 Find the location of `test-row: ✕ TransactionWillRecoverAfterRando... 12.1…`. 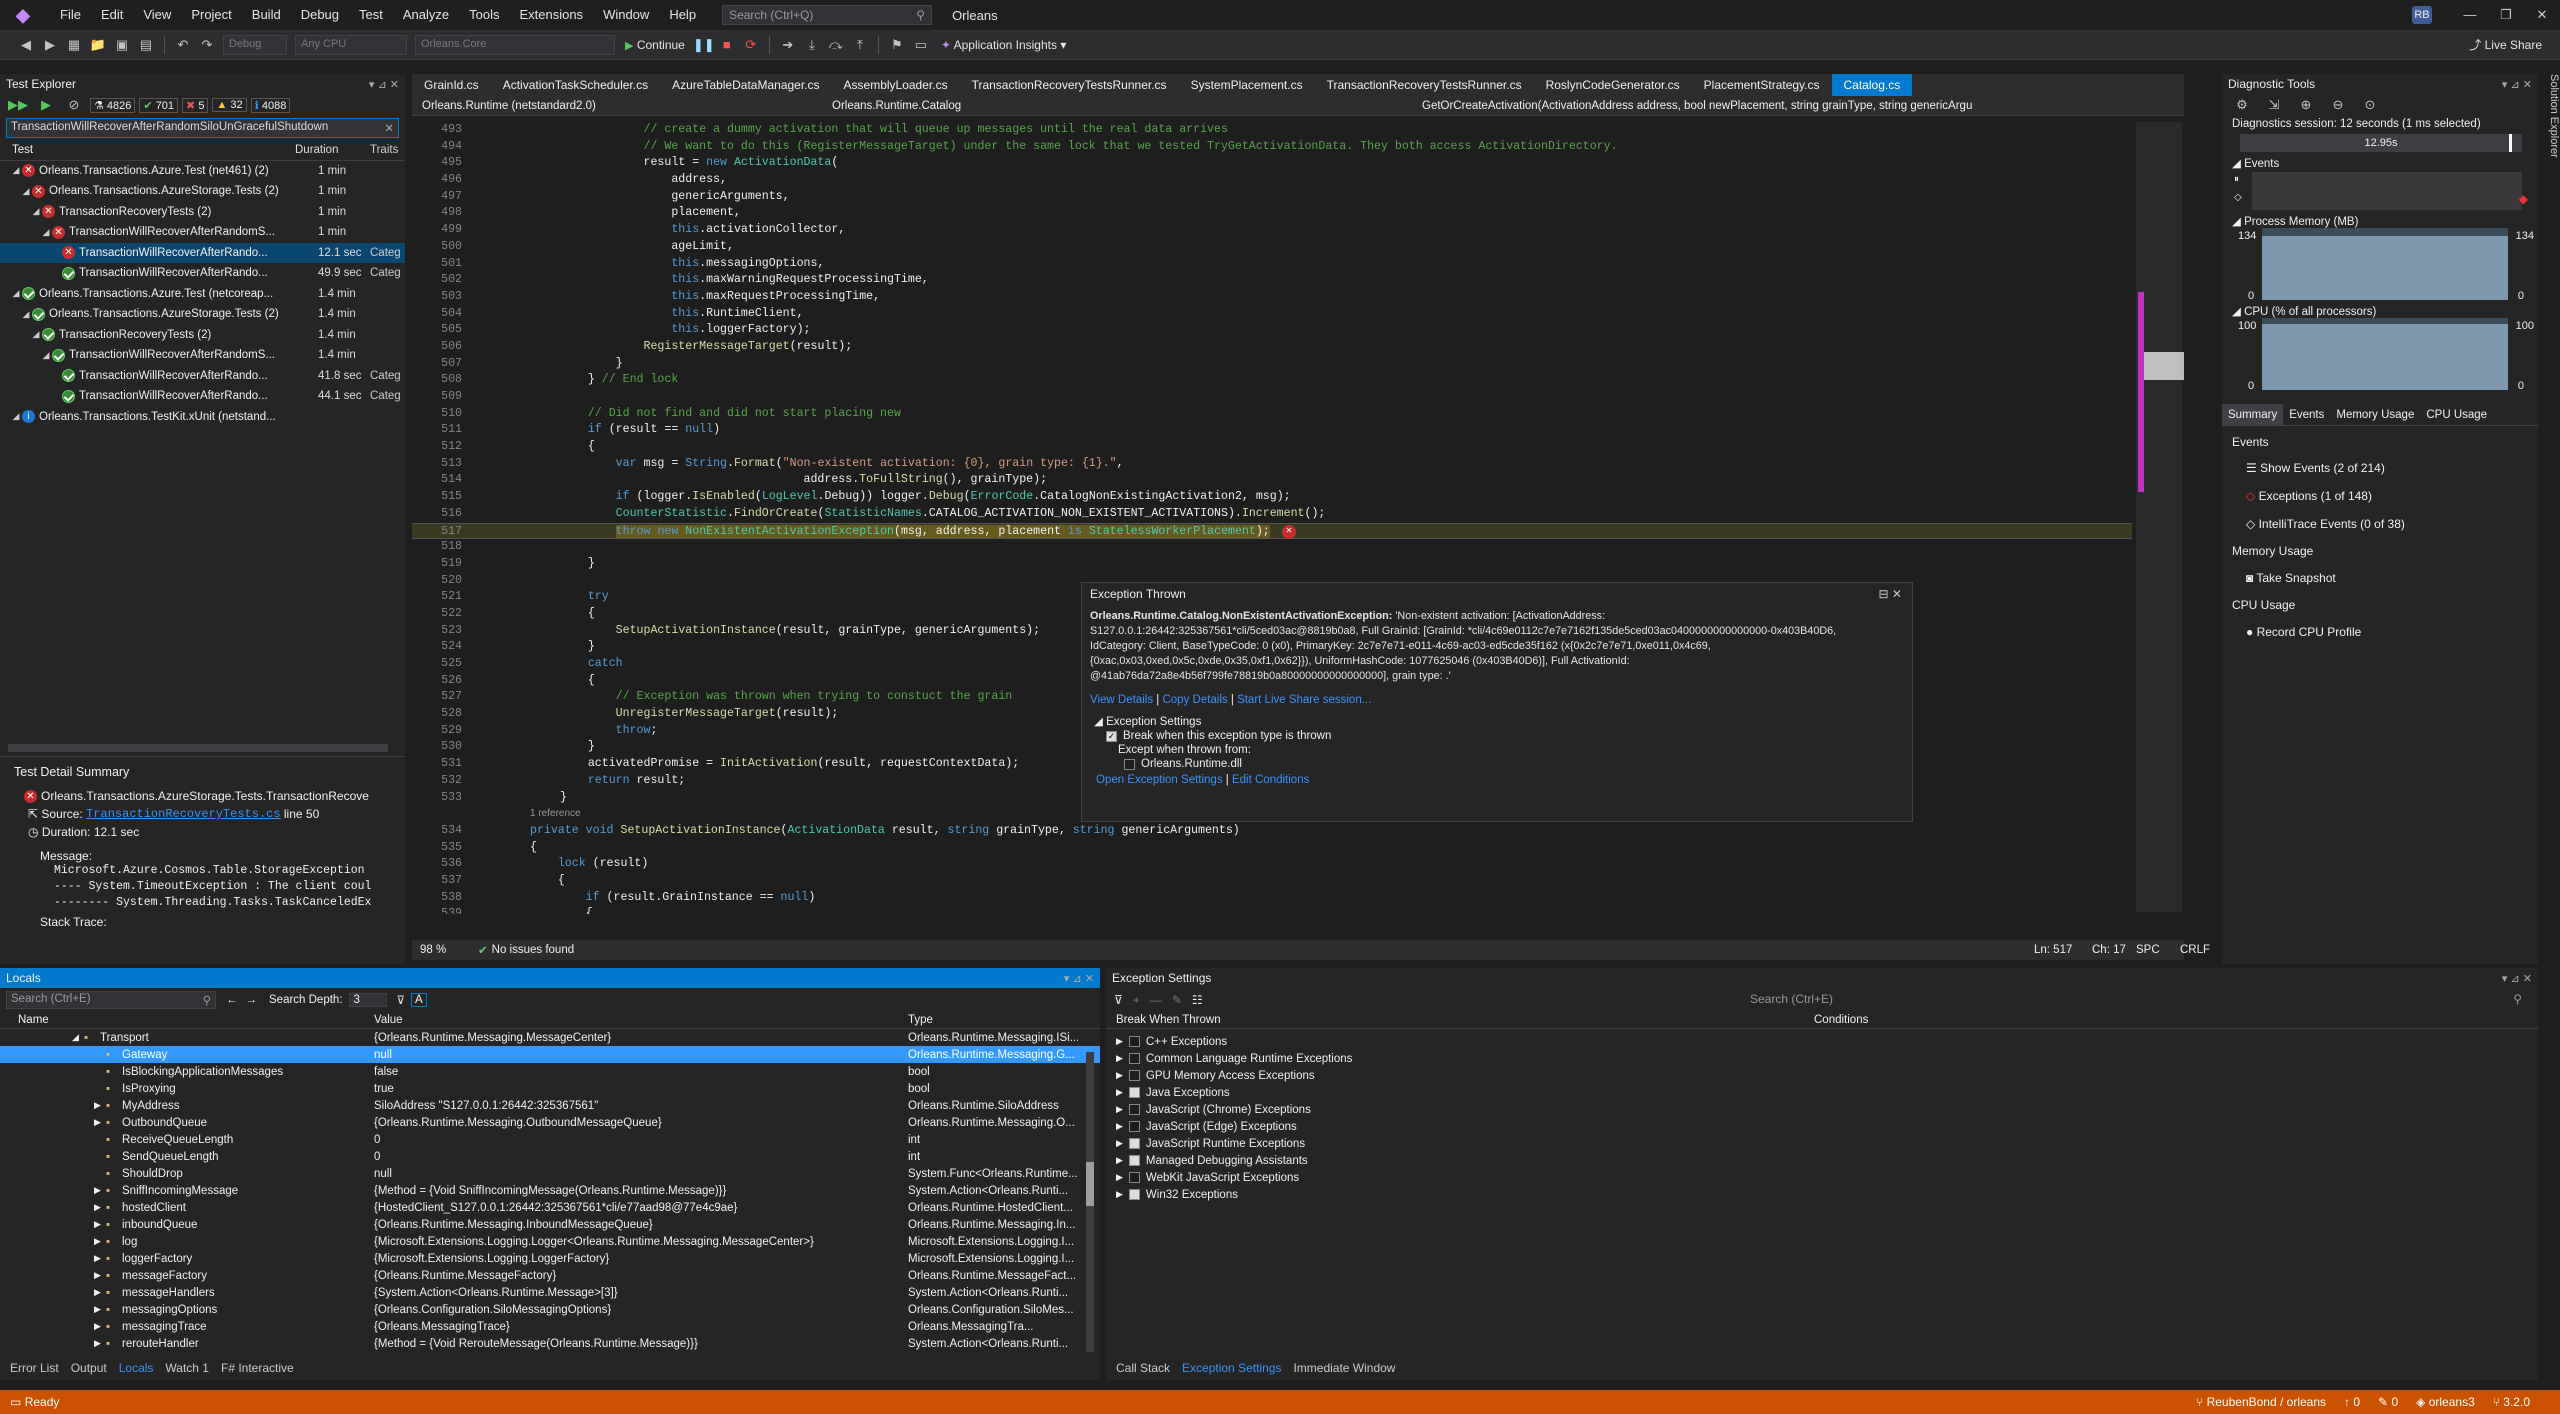

test-row: ✕ TransactionWillRecoverAfterRando... 12.1… is located at coordinates (202, 252).